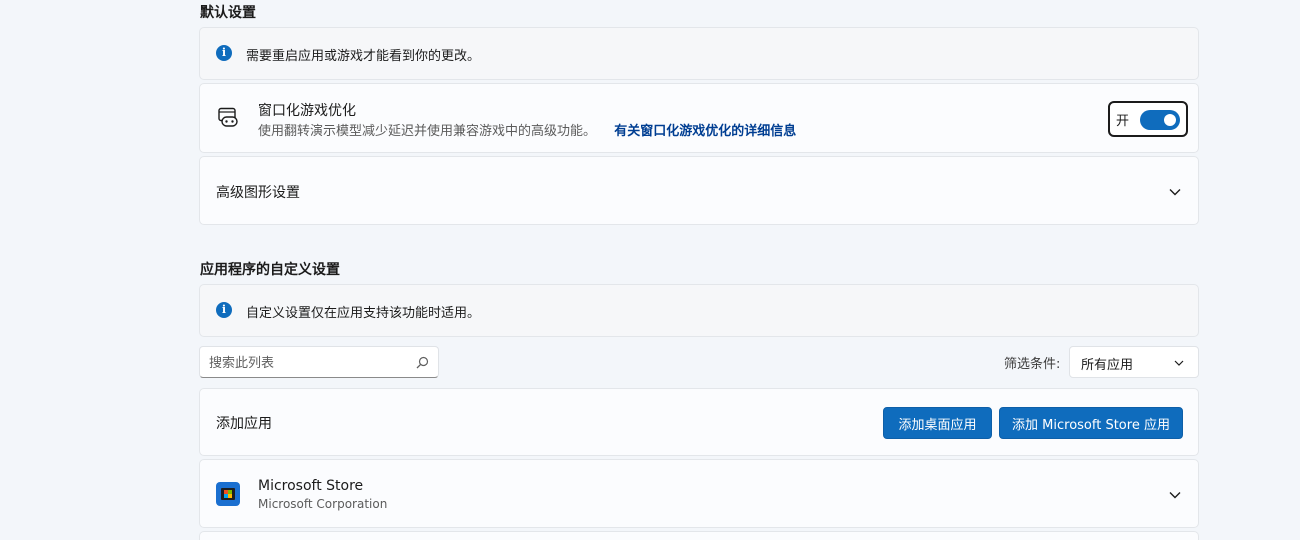 Image resolution: width=1300 pixels, height=540 pixels. I want to click on toggle-state-label: 开, so click(1123, 121).